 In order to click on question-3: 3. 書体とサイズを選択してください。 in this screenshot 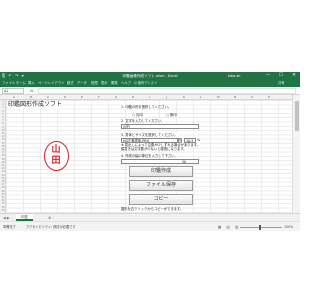, I will do `click(149, 135)`.